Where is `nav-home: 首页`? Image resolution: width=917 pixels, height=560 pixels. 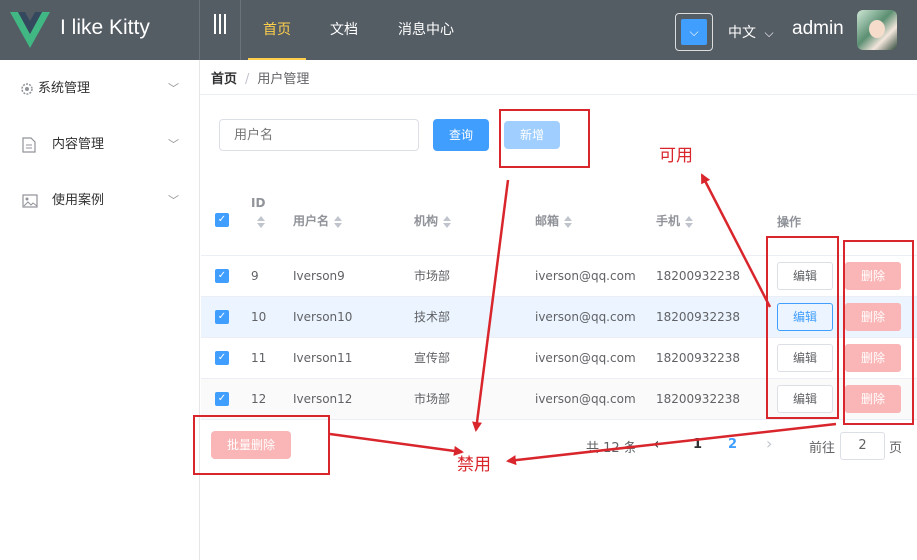 nav-home: 首页 is located at coordinates (277, 30).